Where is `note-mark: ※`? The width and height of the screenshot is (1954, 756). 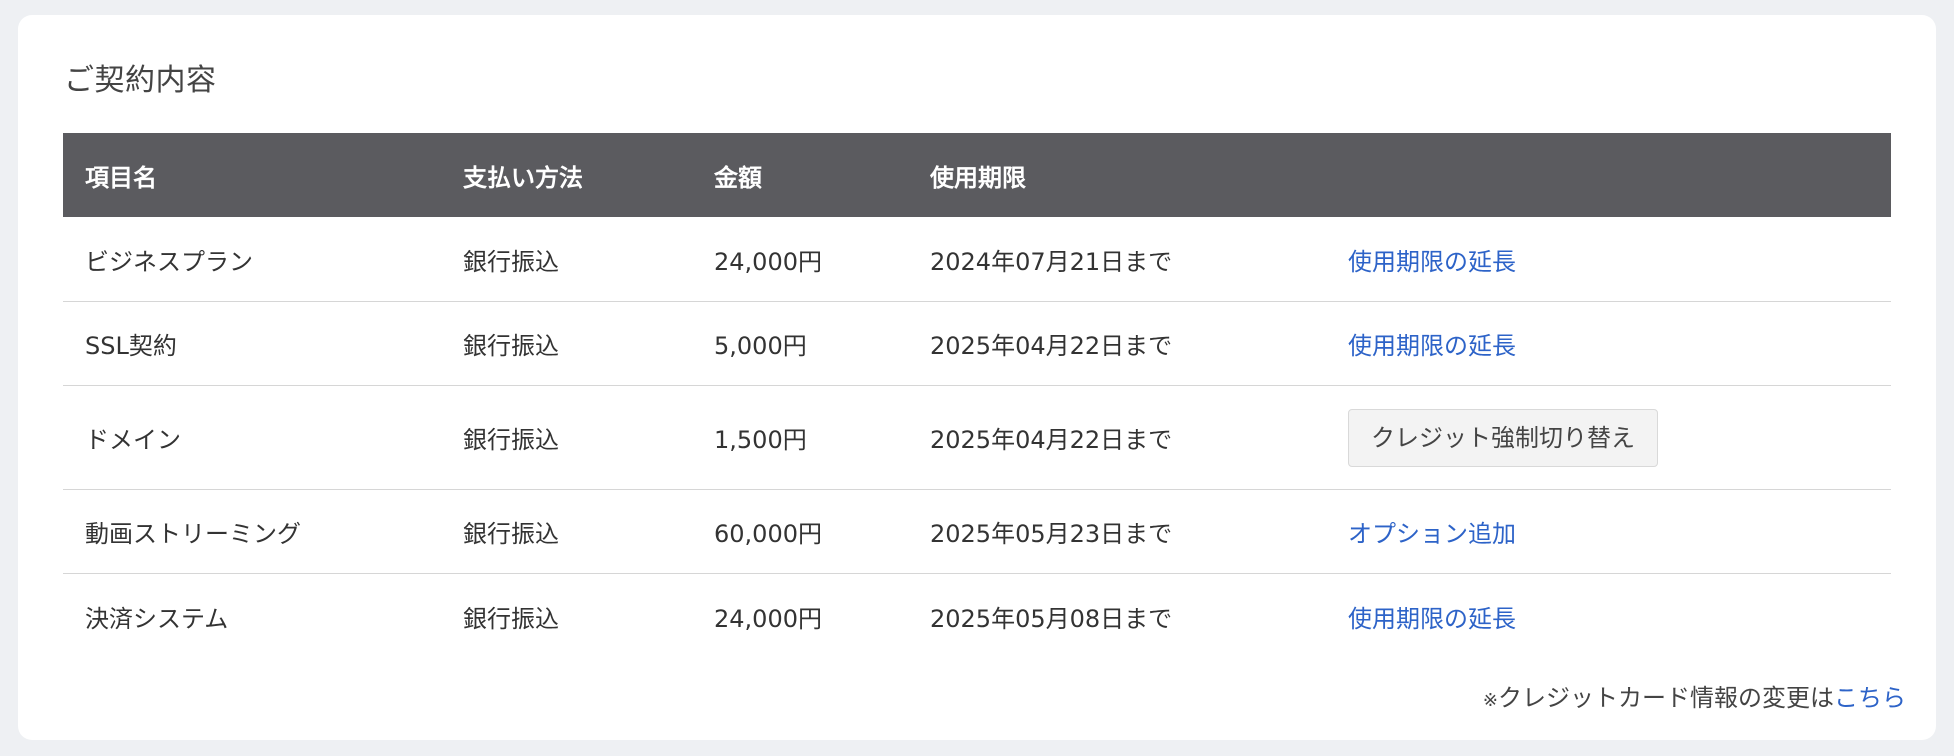 note-mark: ※ is located at coordinates (1490, 700).